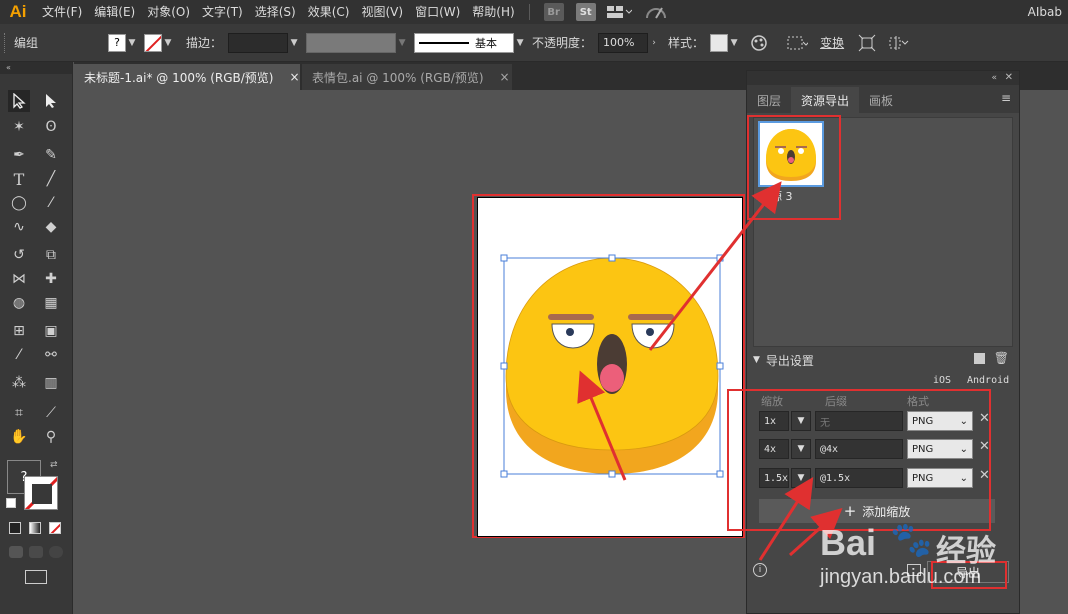 The height and width of the screenshot is (614, 1068). I want to click on mesh-tool-icon: ⊞, so click(19, 331).